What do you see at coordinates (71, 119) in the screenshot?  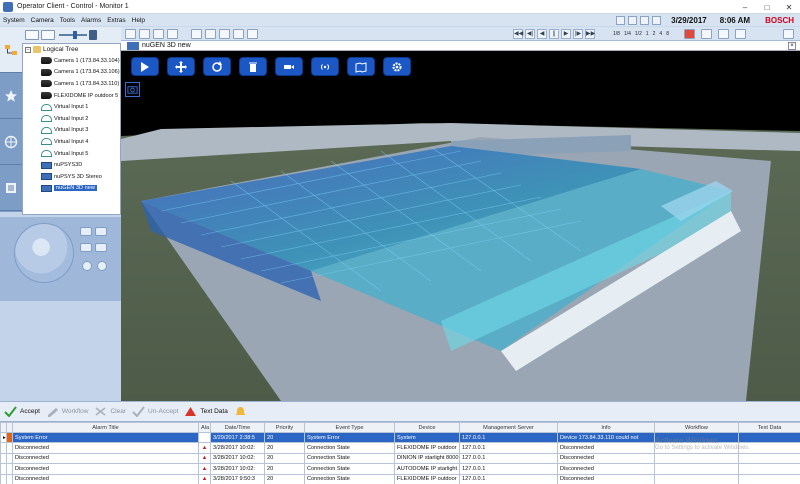 I see `tree-item: Virtual Input 2` at bounding box center [71, 119].